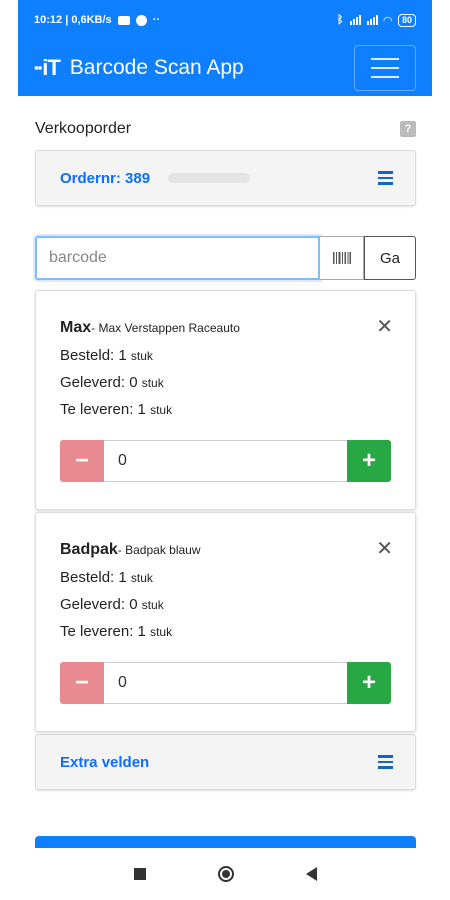 This screenshot has width=450, height=900. What do you see at coordinates (225, 762) in the screenshot?
I see `extra-fields-header: Extra velden` at bounding box center [225, 762].